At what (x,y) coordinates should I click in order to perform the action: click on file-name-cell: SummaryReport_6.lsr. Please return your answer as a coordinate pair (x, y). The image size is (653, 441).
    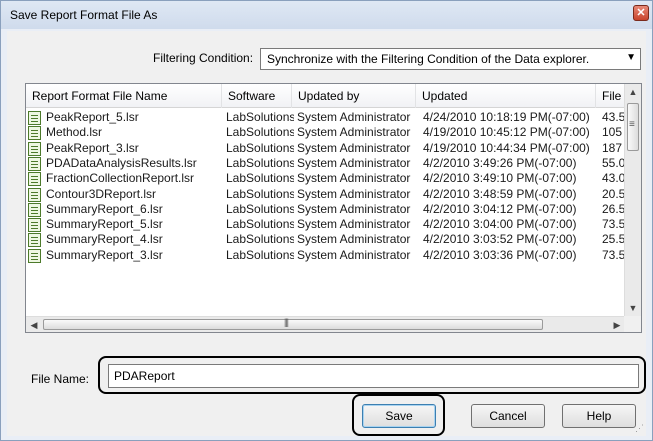
    Looking at the image, I should click on (104, 208).